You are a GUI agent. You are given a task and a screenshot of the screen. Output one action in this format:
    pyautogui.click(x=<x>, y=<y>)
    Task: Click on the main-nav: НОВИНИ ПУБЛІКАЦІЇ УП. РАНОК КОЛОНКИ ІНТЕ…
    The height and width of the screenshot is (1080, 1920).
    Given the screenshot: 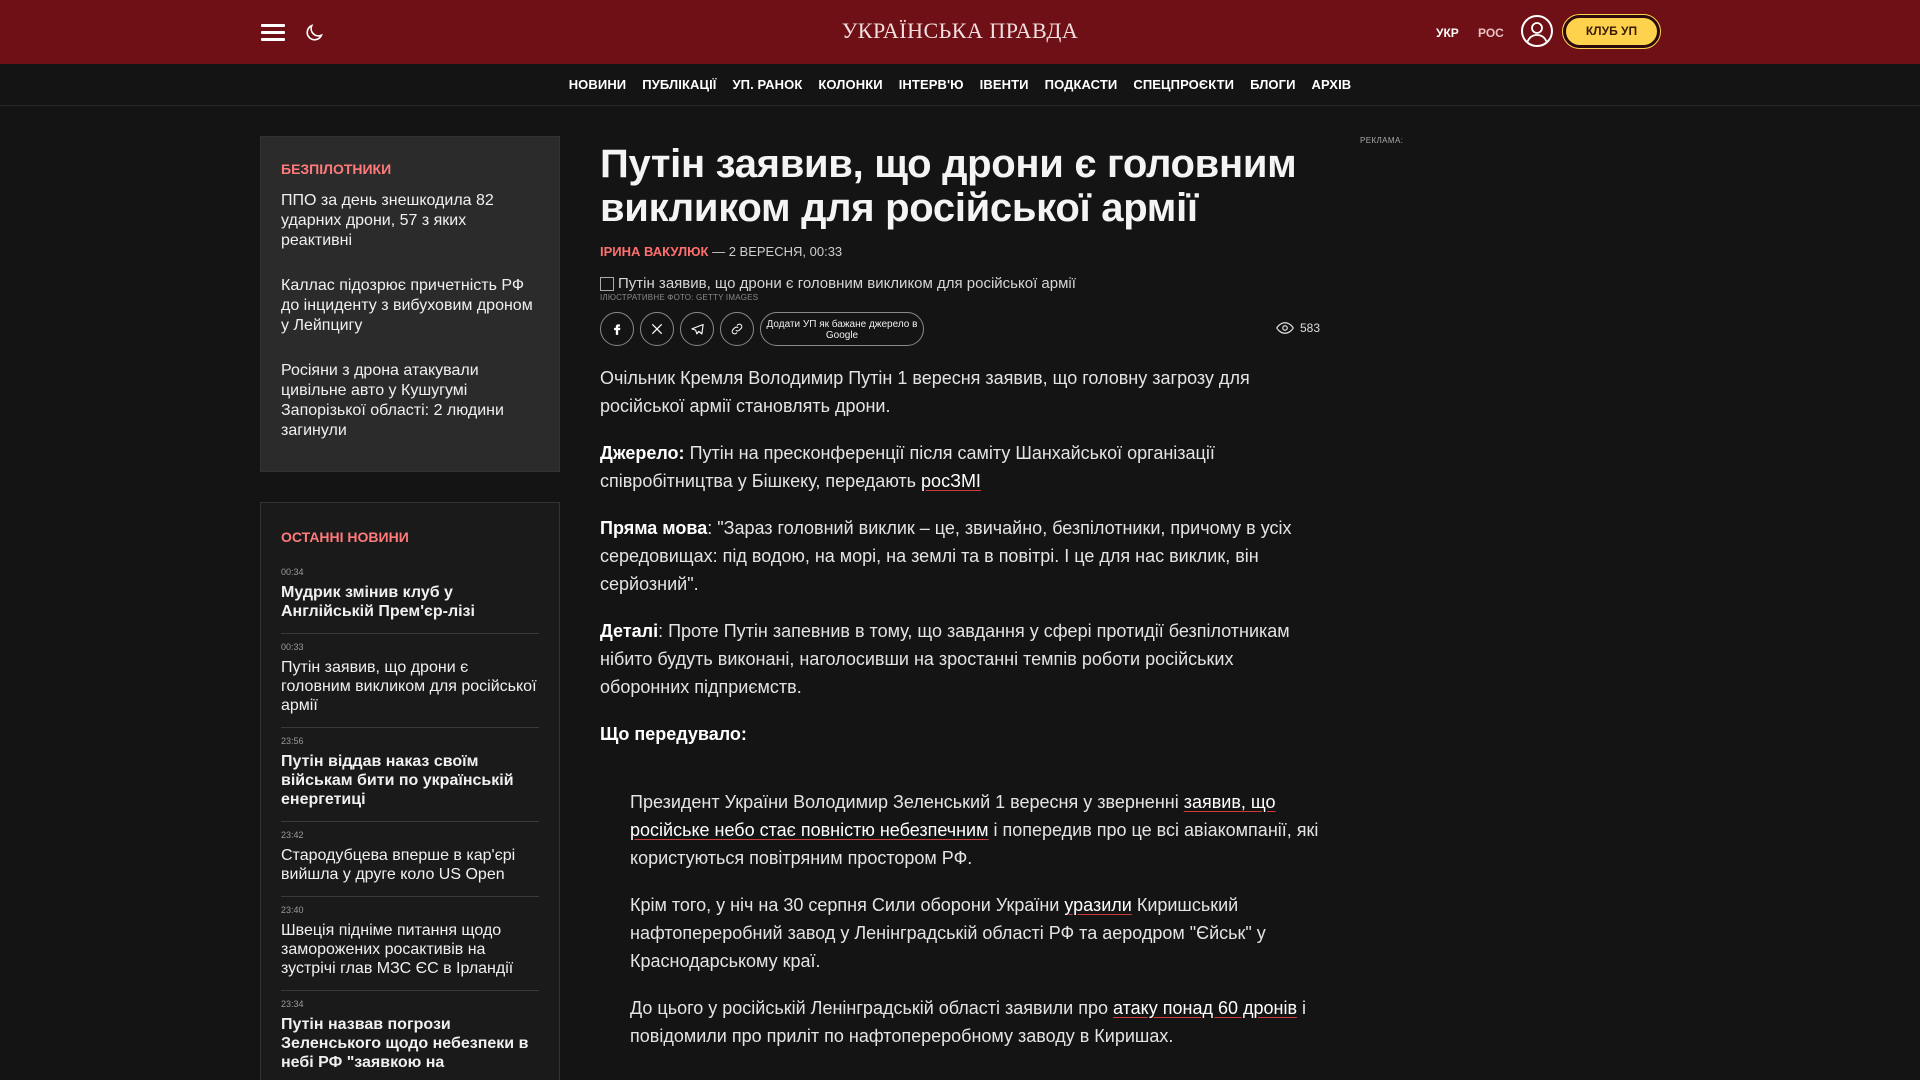 What is the action you would take?
    pyautogui.click(x=960, y=85)
    